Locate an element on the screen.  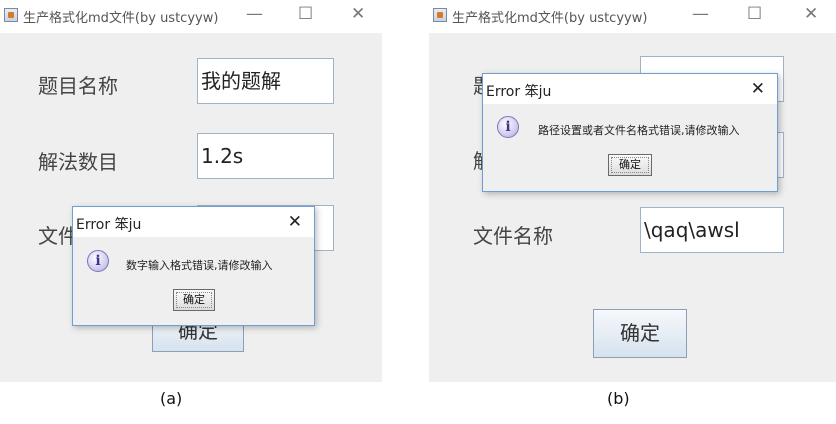
solution-count-label: 解法数目 is located at coordinates (78, 162).